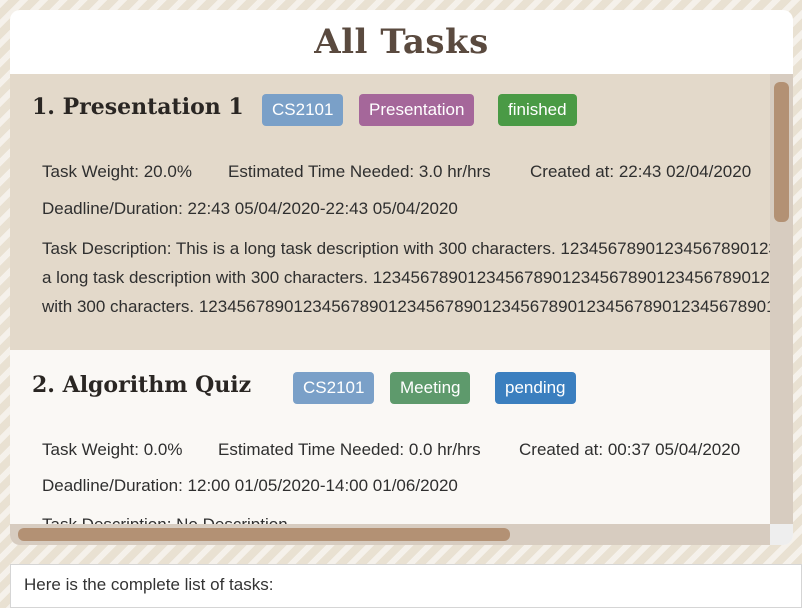 Image resolution: width=802 pixels, height=608 pixels. I want to click on type-tag: Meeting, so click(430, 388).